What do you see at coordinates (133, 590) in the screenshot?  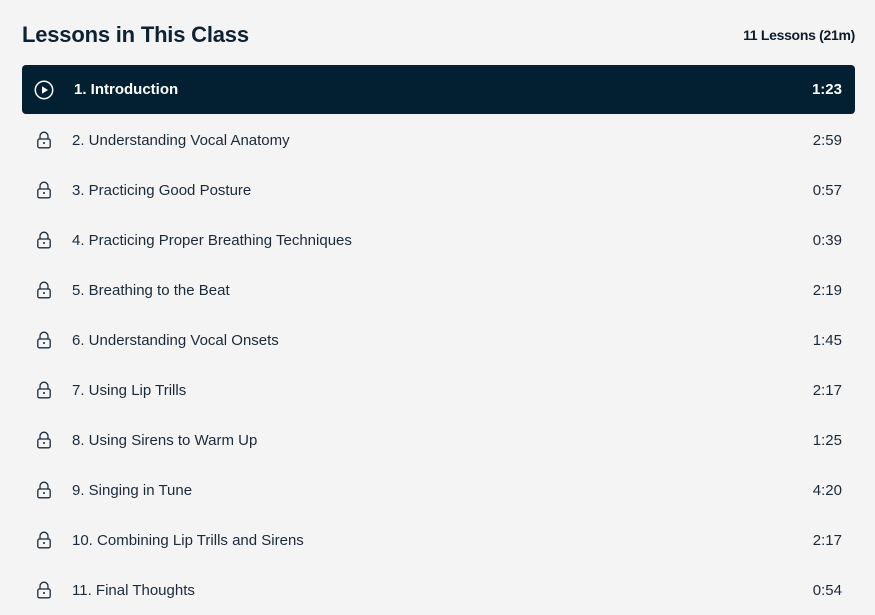 I see `lesson-title: 11. Final Thoughts` at bounding box center [133, 590].